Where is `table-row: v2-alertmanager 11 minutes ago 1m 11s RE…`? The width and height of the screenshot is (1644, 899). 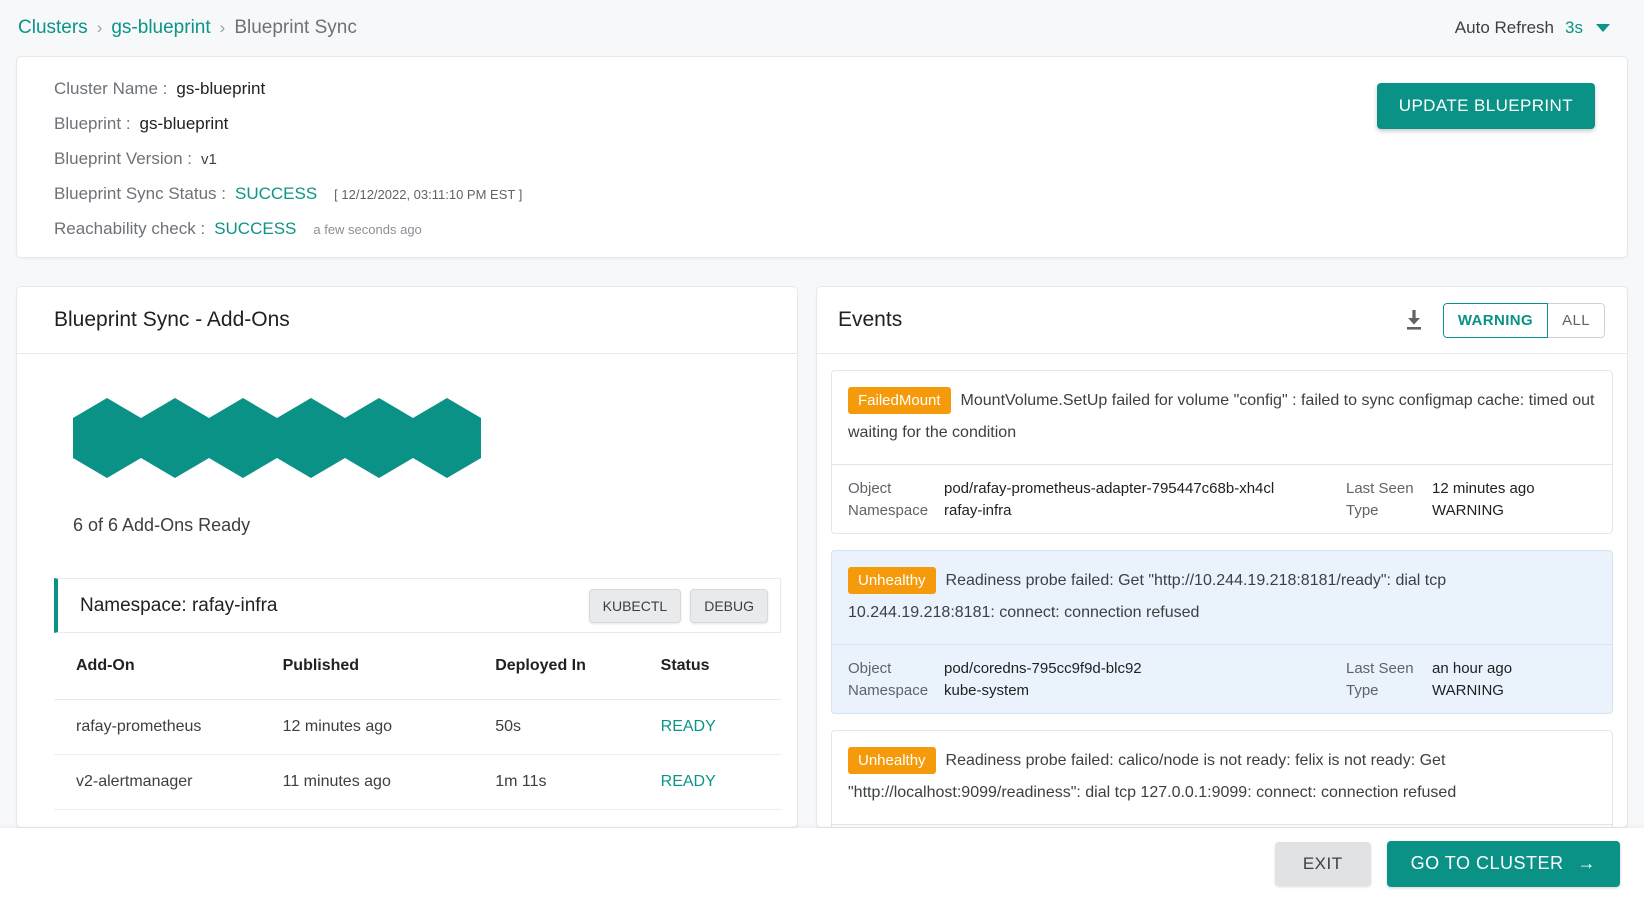 table-row: v2-alertmanager 11 minutes ago 1m 11s RE… is located at coordinates (417, 782).